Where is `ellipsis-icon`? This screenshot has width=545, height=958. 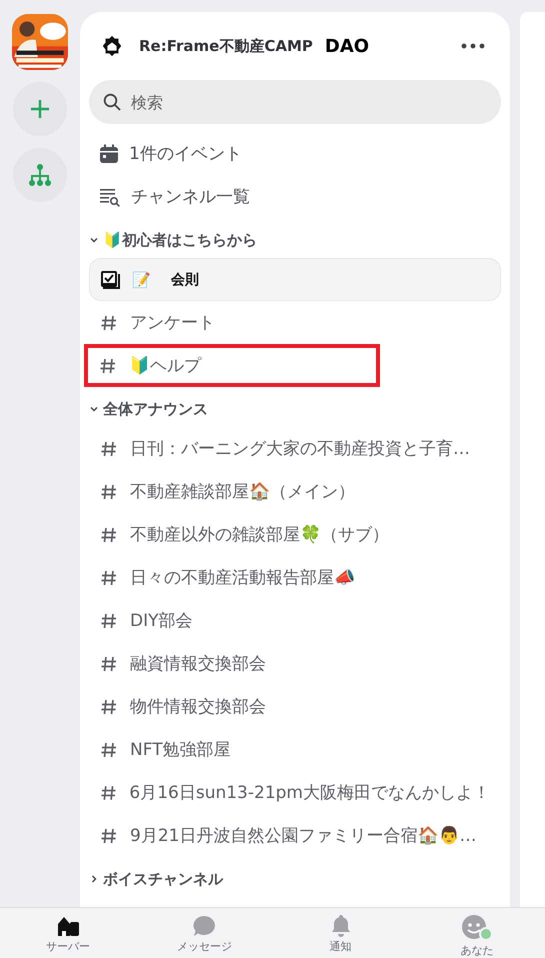 ellipsis-icon is located at coordinates (473, 46).